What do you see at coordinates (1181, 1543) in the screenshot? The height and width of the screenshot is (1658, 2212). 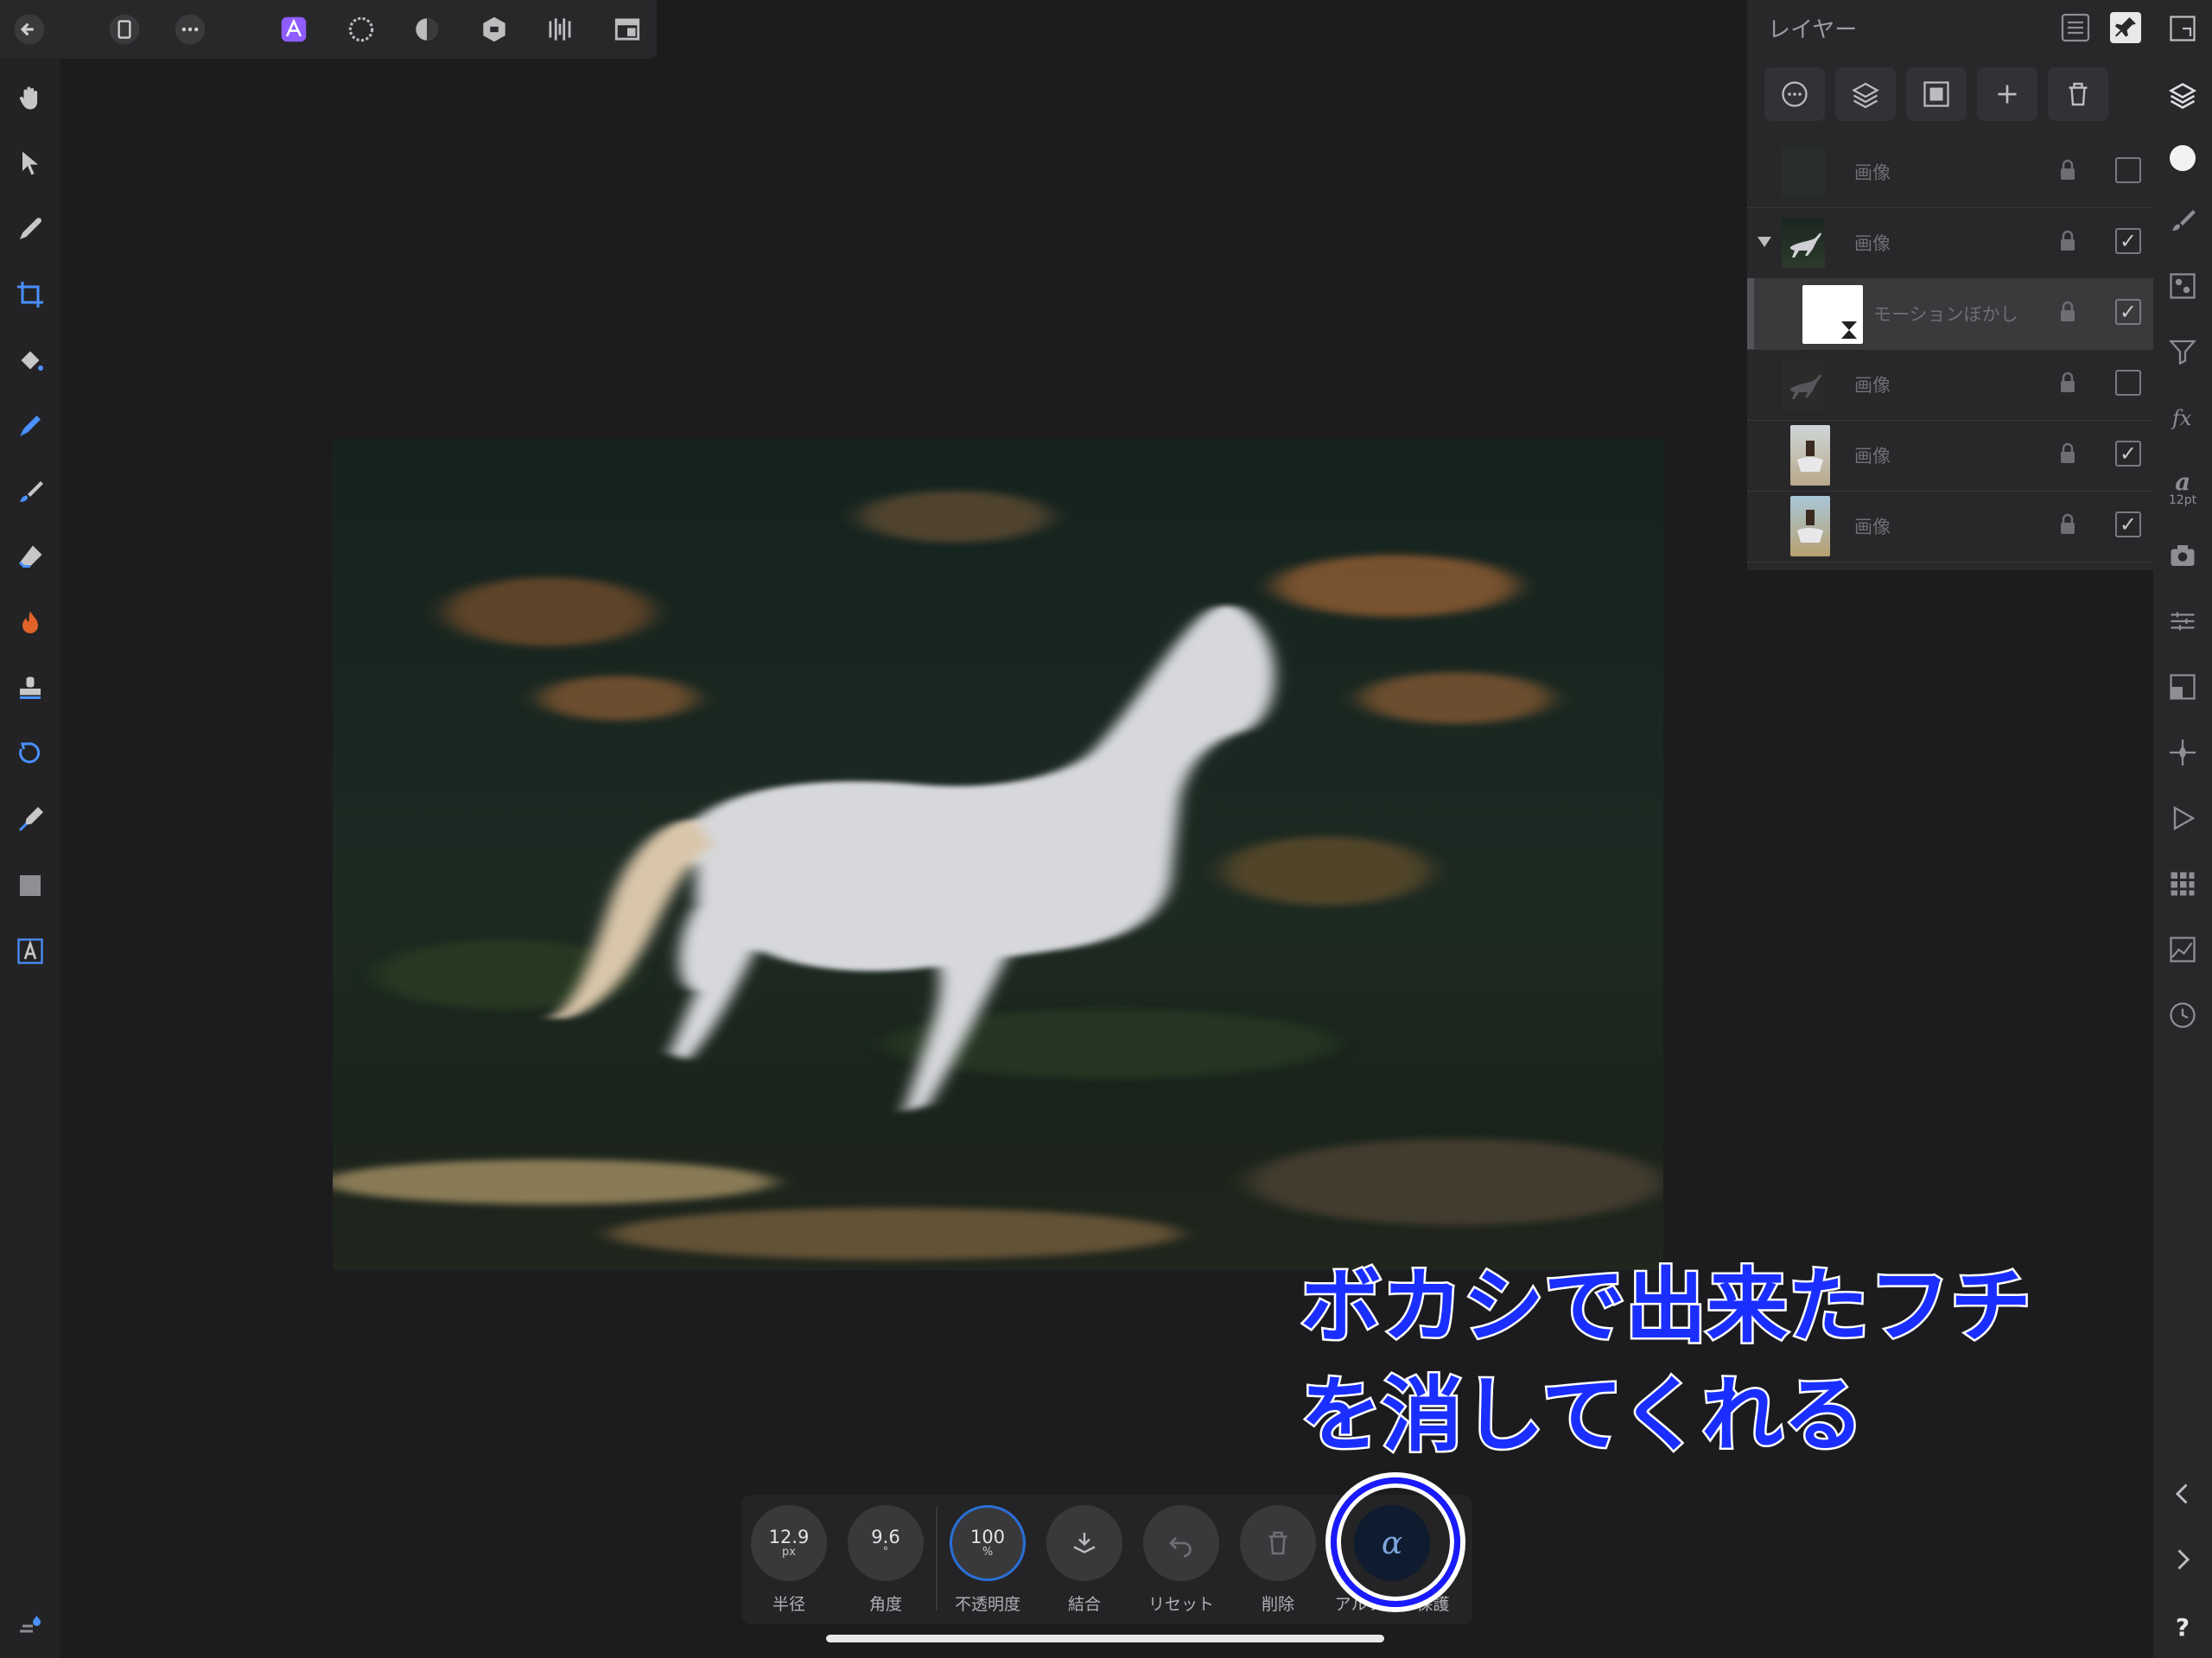 I see `reset-button` at bounding box center [1181, 1543].